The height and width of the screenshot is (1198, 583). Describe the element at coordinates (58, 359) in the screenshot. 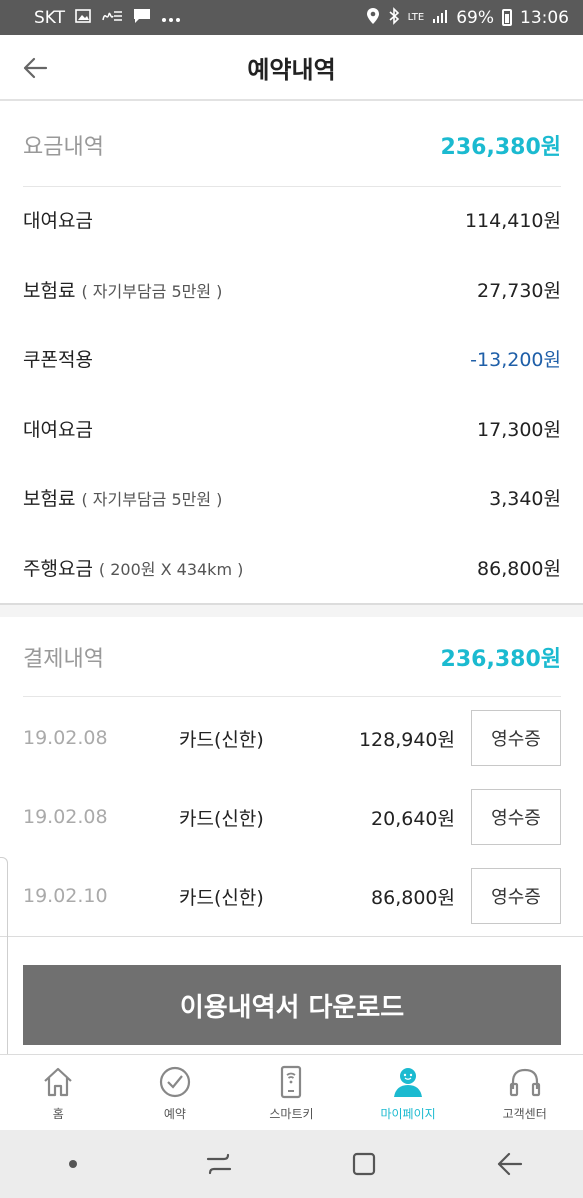

I see `fee-label: 쿠폰적용` at that location.